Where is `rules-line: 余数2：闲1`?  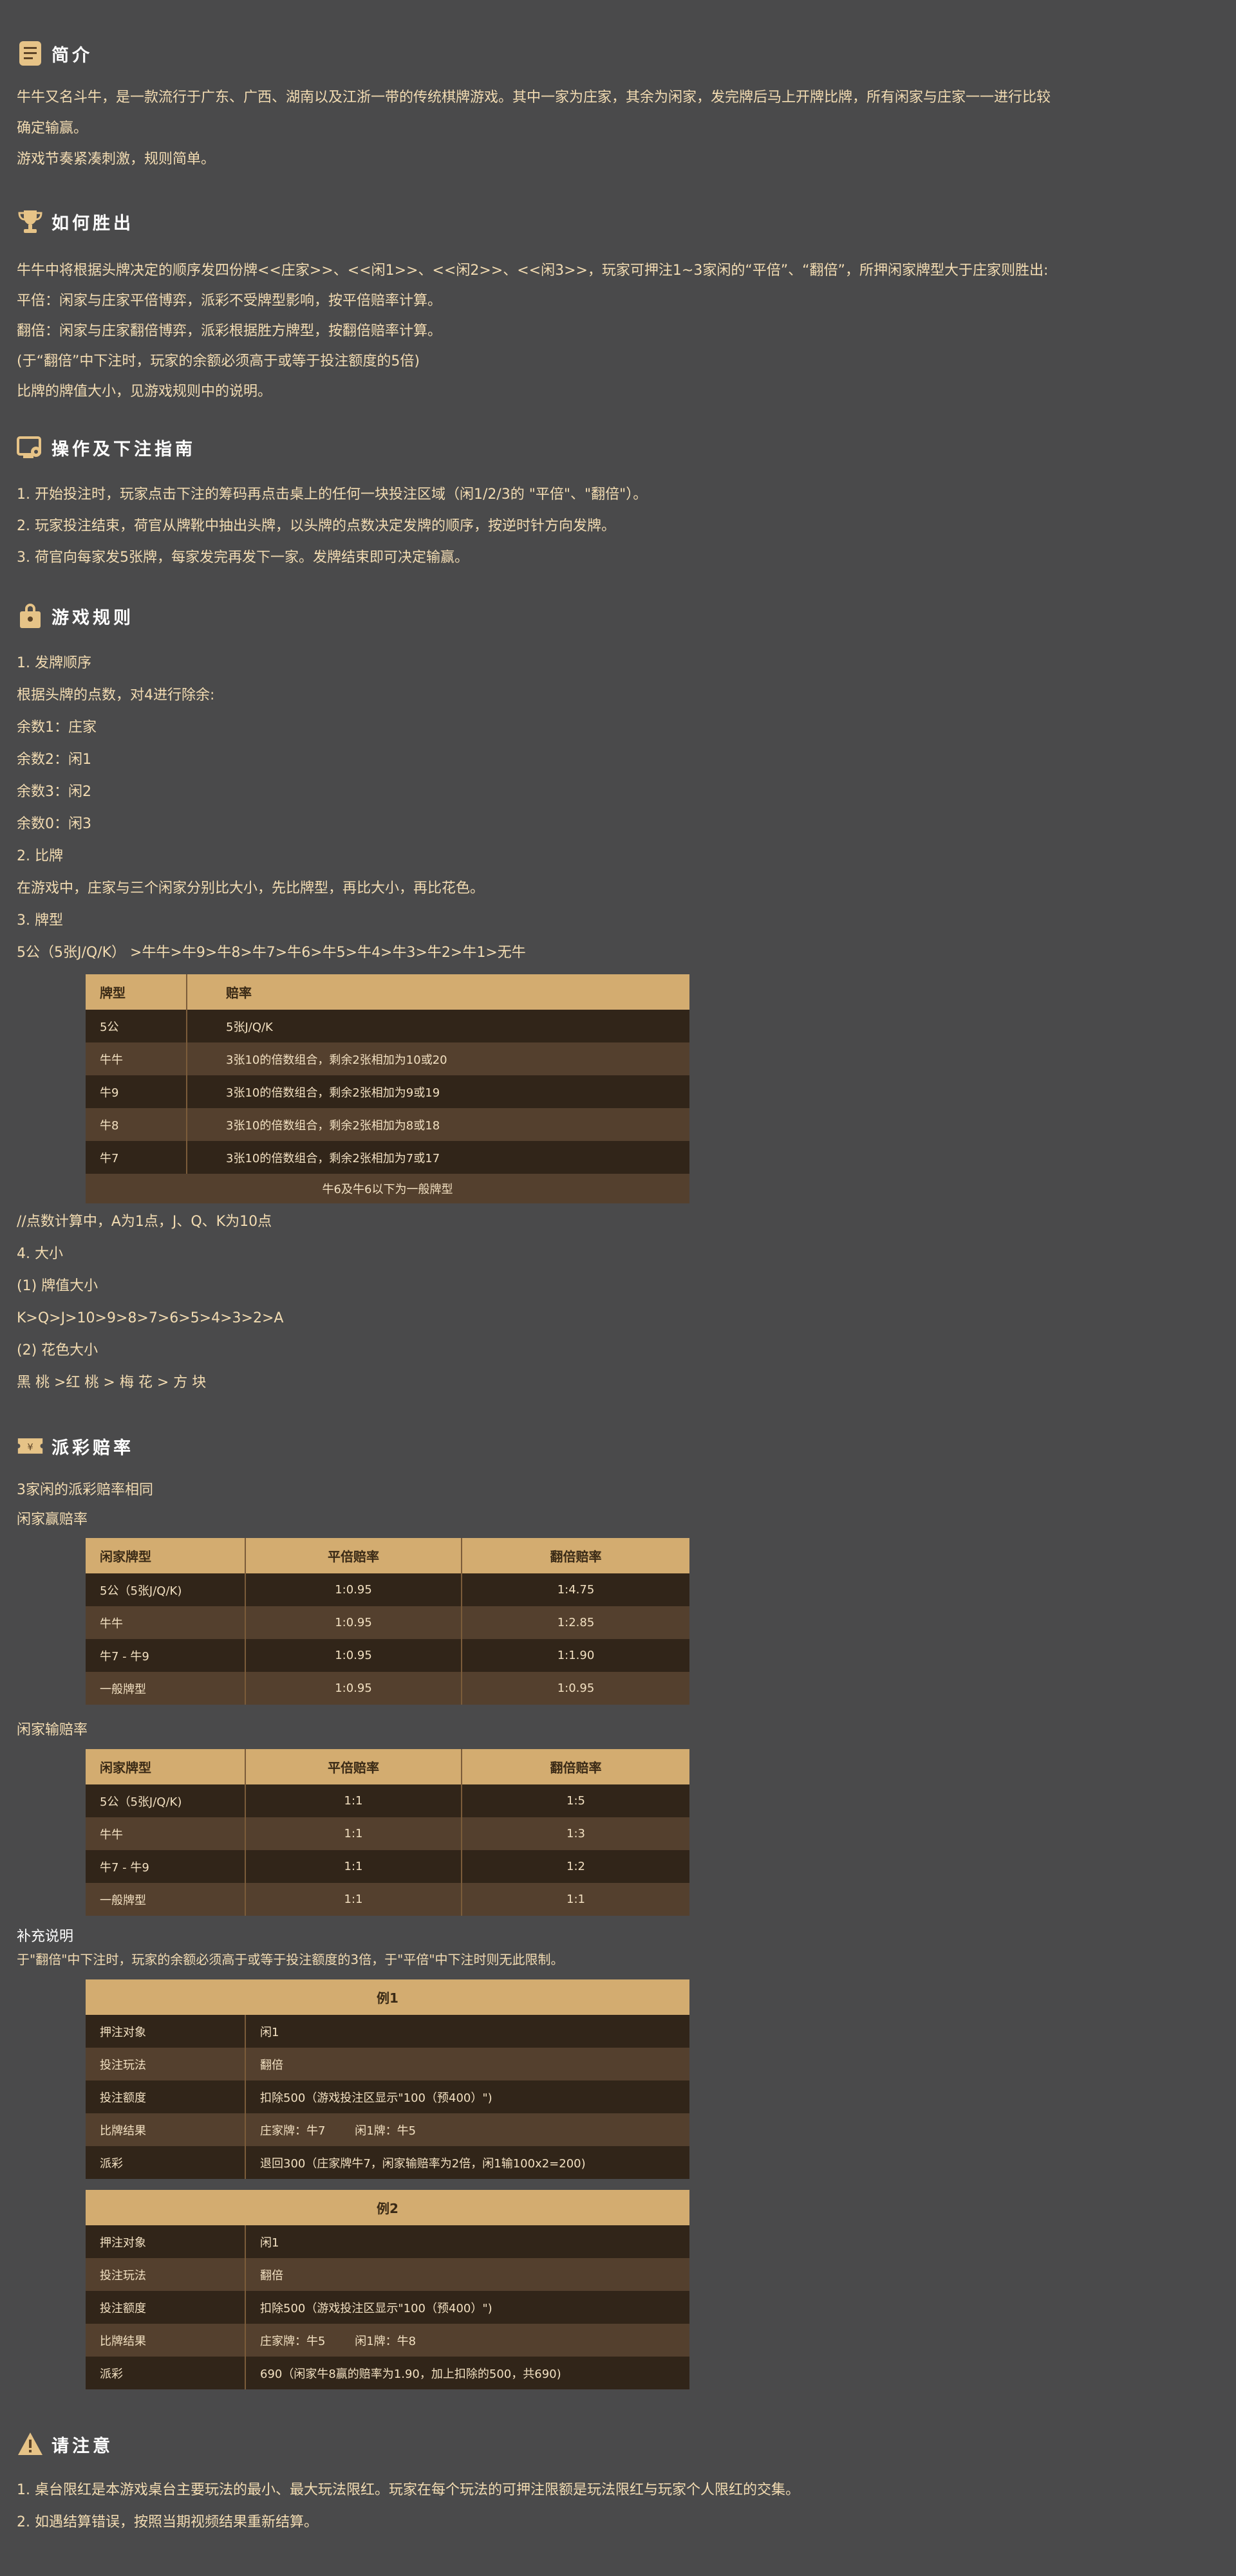 rules-line: 余数2：闲1 is located at coordinates (54, 760).